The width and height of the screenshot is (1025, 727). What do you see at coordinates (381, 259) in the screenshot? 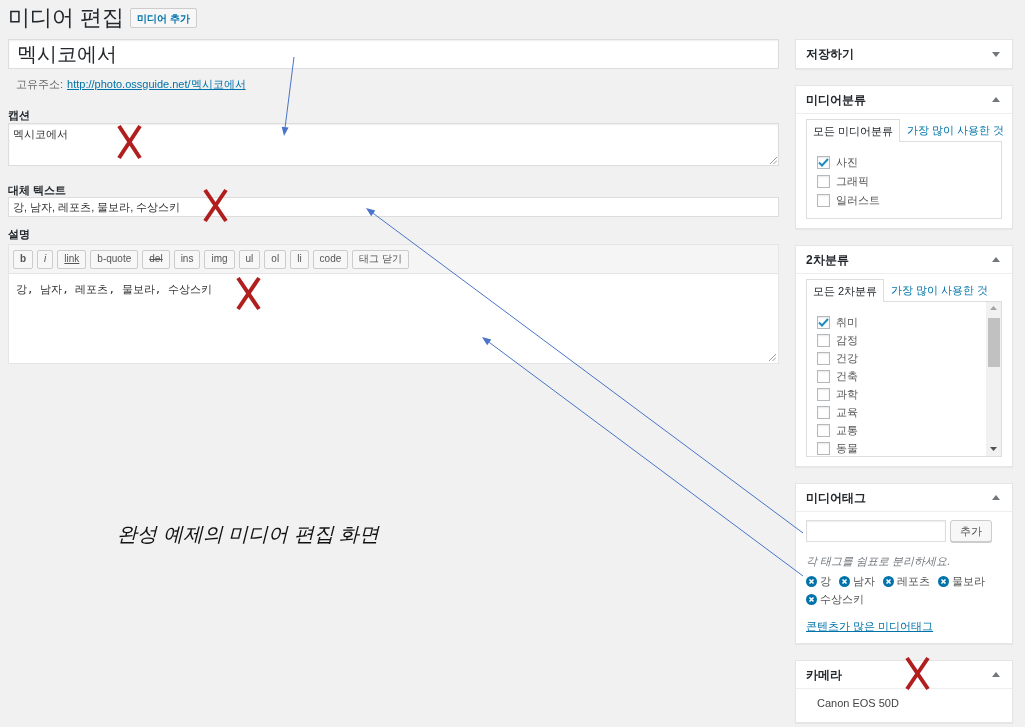
I see `toolbar-button: 태그 닫기` at bounding box center [381, 259].